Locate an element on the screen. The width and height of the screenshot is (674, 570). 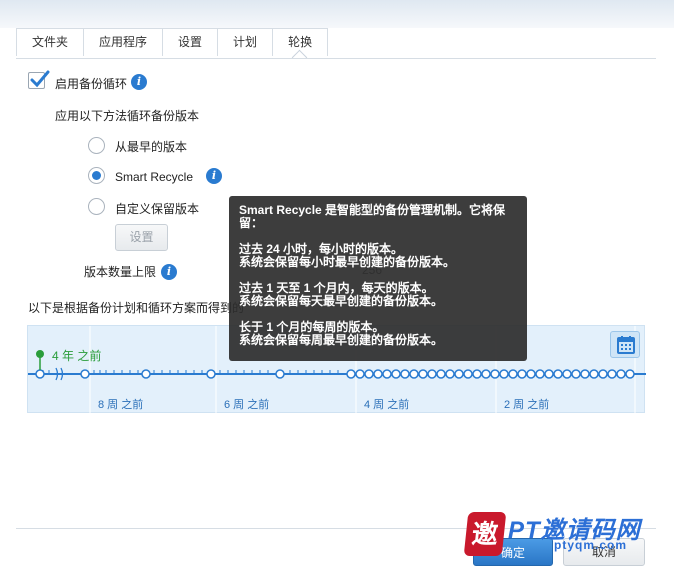
max-versions-label: 版本数量上限 is located at coordinates (120, 272).